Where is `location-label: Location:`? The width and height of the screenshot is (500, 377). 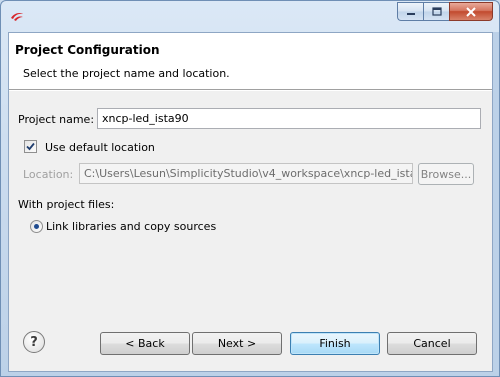 location-label: Location: is located at coordinates (48, 174).